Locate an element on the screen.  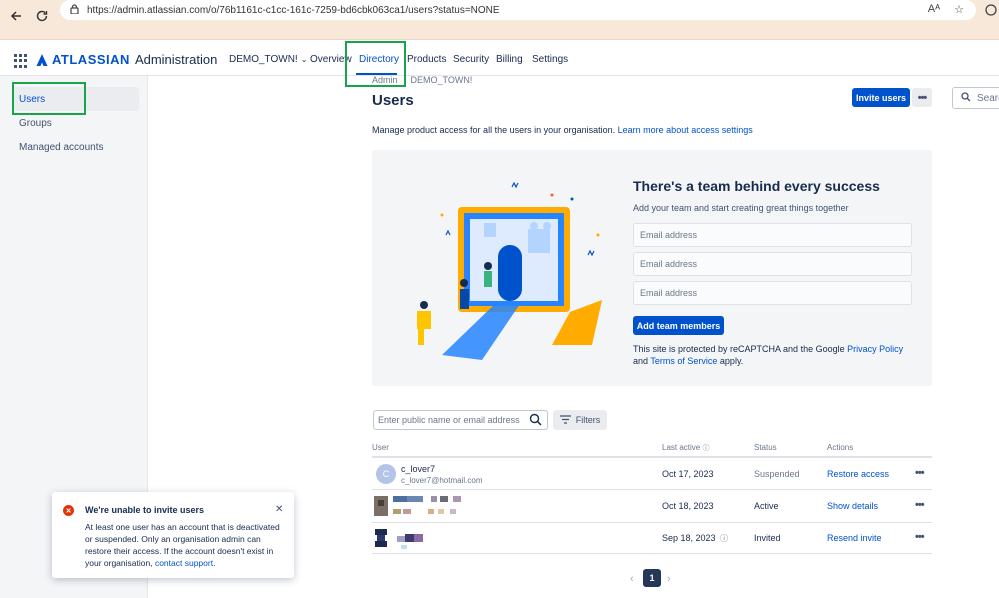
access-settings-link: Learn more about access settings is located at coordinates (685, 130).